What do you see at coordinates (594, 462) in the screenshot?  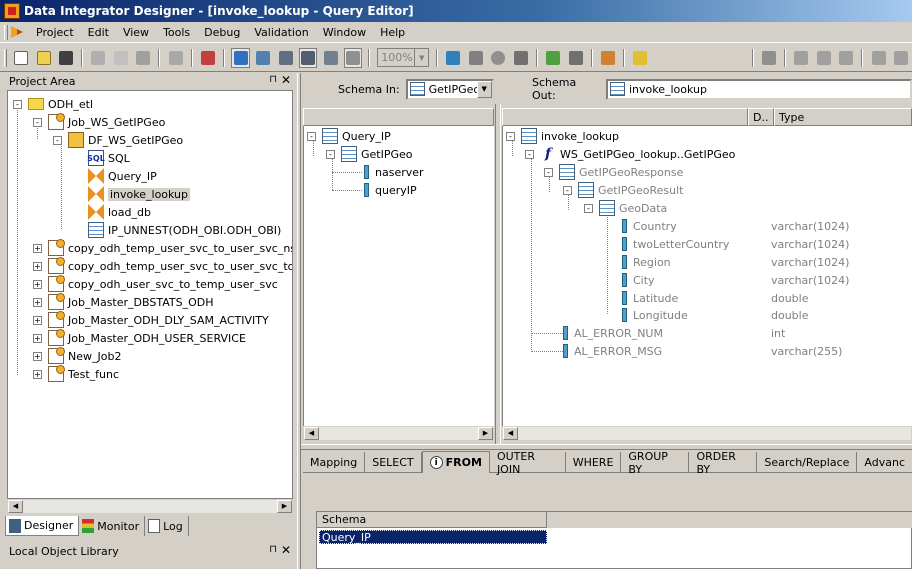 I see `tab-where: WHERE` at bounding box center [594, 462].